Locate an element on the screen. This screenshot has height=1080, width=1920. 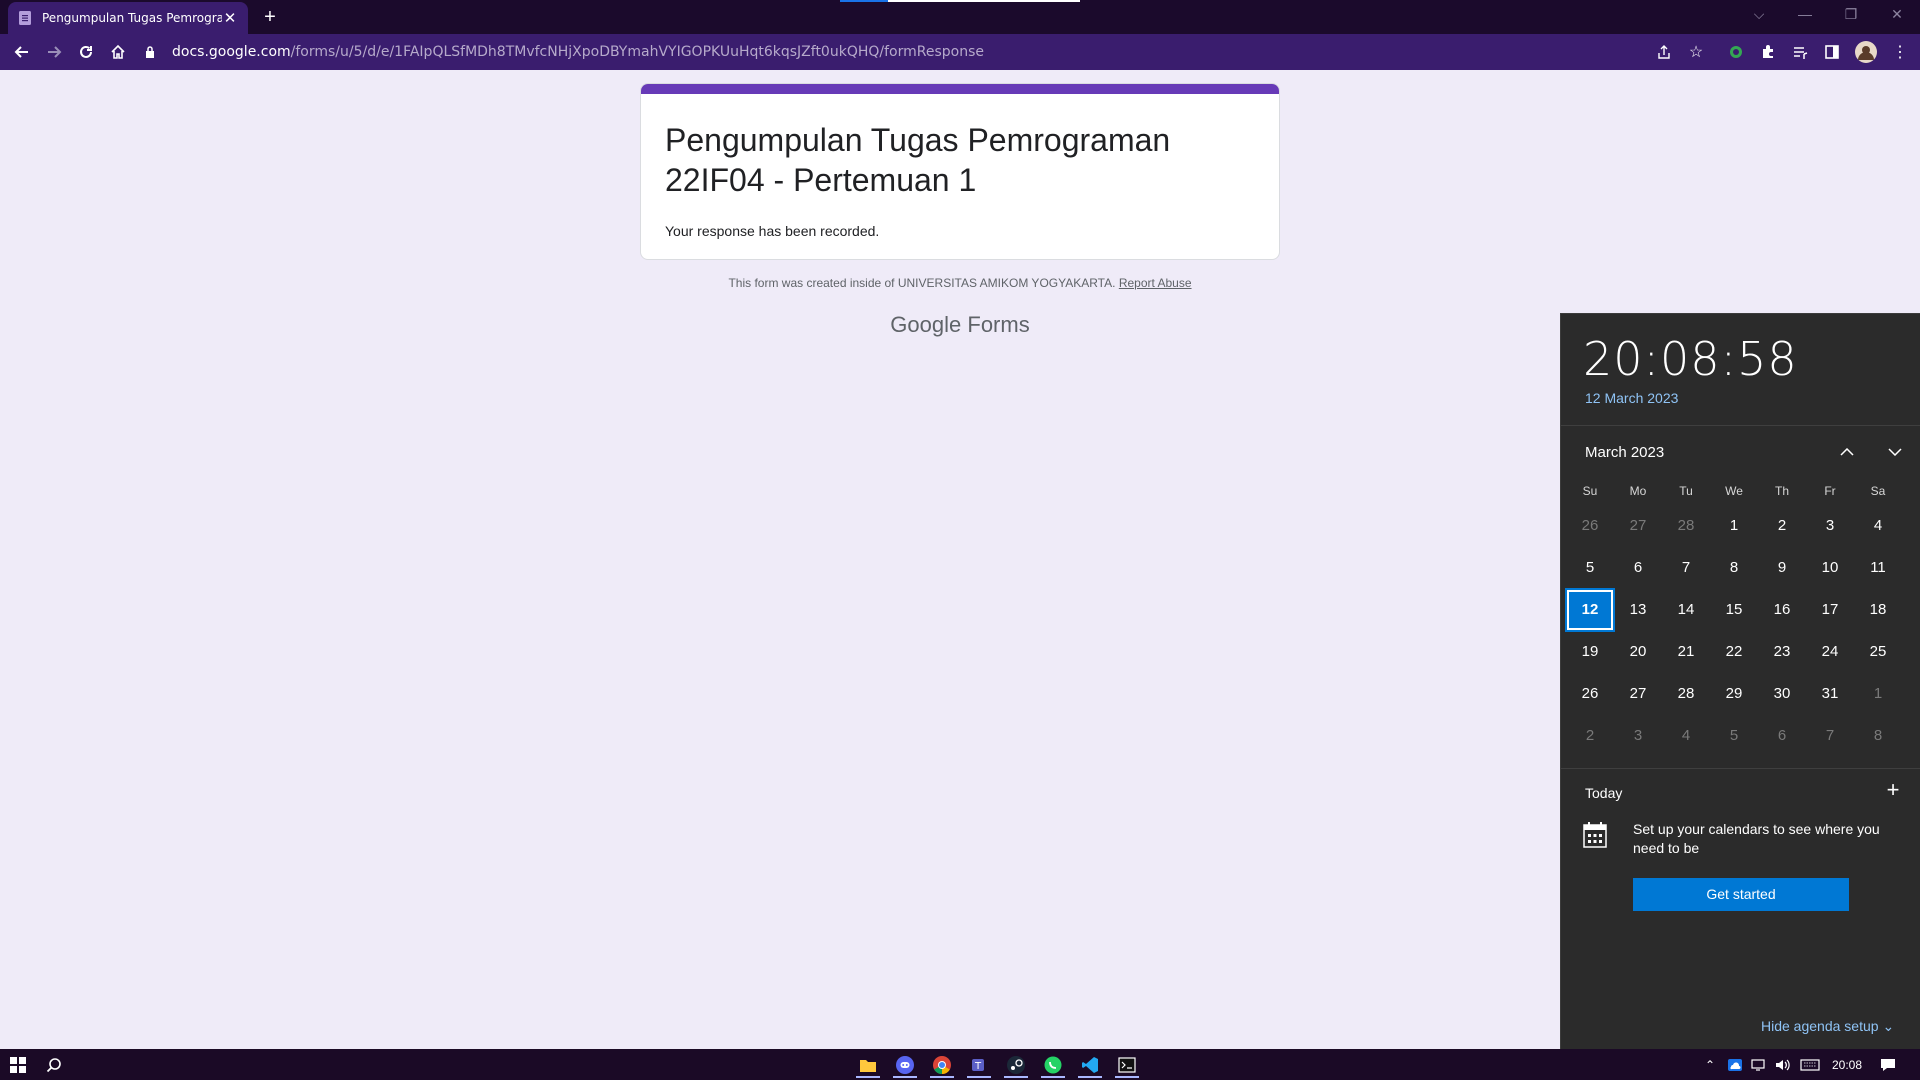
next-month-icon is located at coordinates (1895, 452).